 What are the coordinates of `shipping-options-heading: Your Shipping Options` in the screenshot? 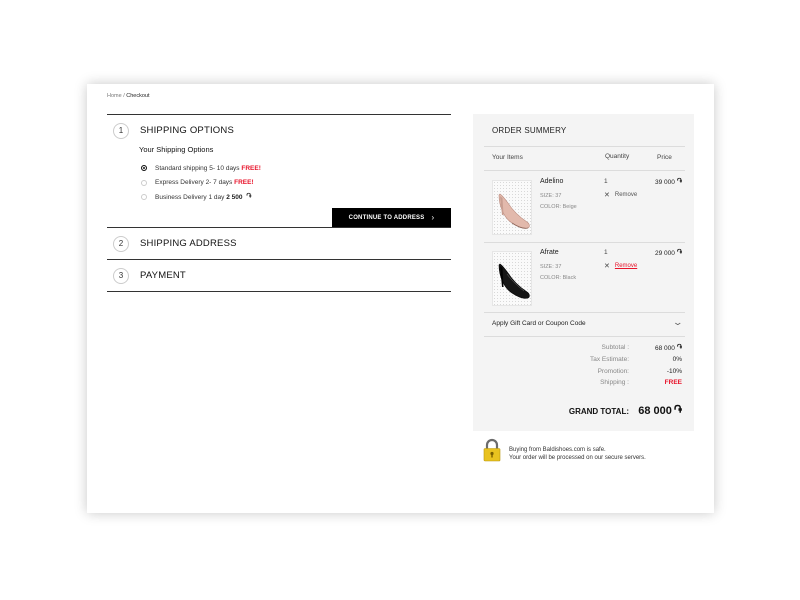 It's located at (176, 149).